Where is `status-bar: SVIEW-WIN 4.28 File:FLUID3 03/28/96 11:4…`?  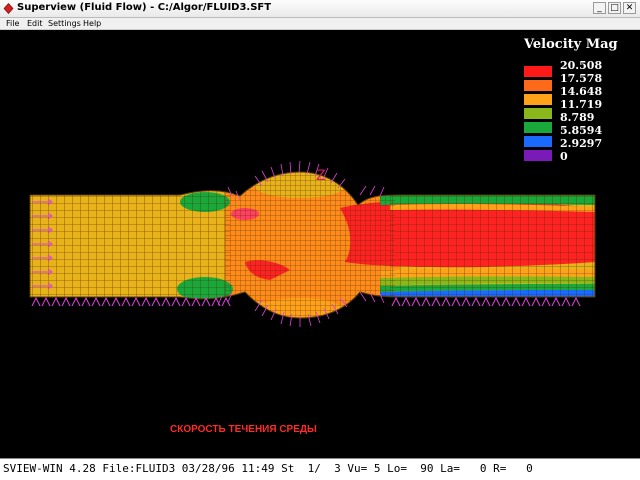
status-bar: SVIEW-WIN 4.28 File:FLUID3 03/28/96 11:4… is located at coordinates (320, 469).